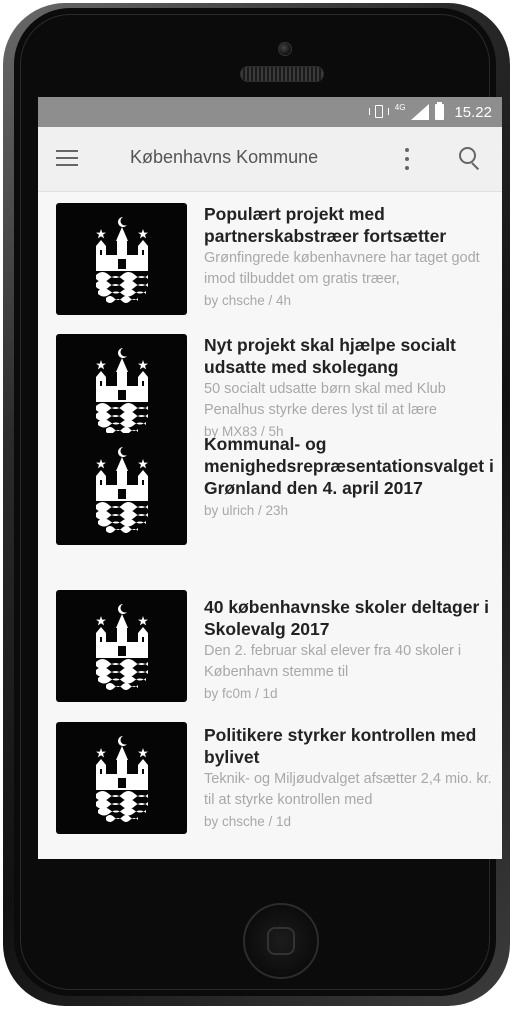  Describe the element at coordinates (282, 74) in the screenshot. I see `earpiece-speaker` at that location.